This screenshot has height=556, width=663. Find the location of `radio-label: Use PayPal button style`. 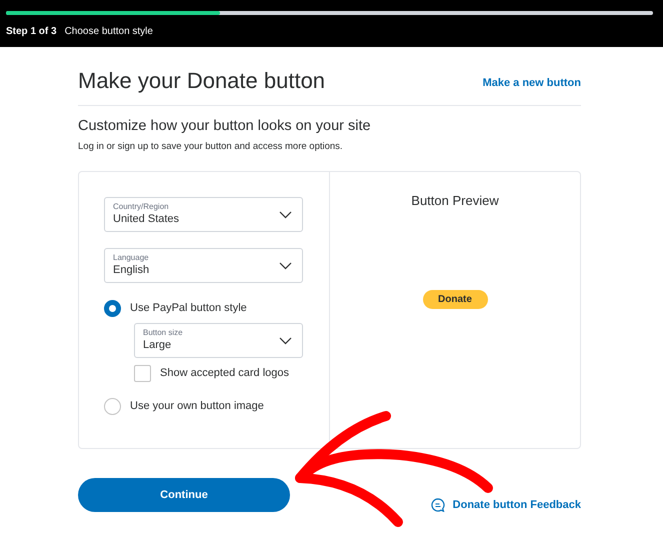

radio-label: Use PayPal button style is located at coordinates (188, 308).